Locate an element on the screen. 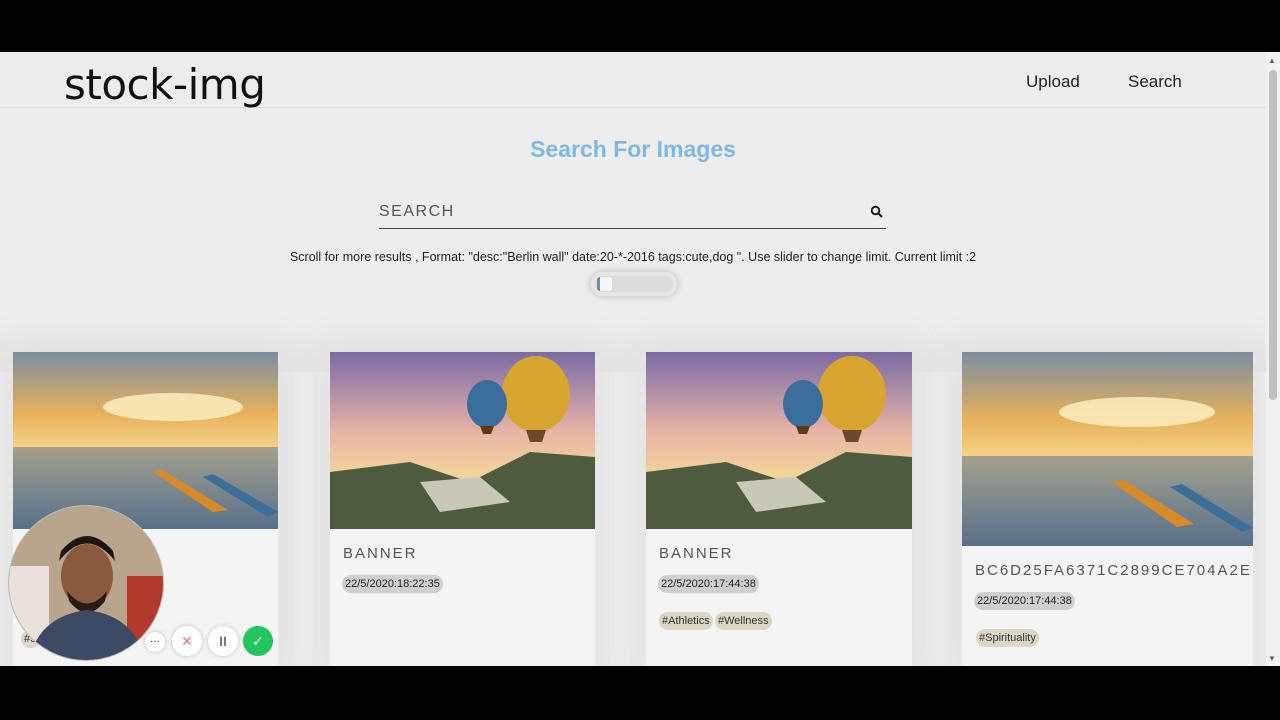 Image resolution: width=1280 pixels, height=720 pixels. confirm-recording-button: ✓ is located at coordinates (258, 641).